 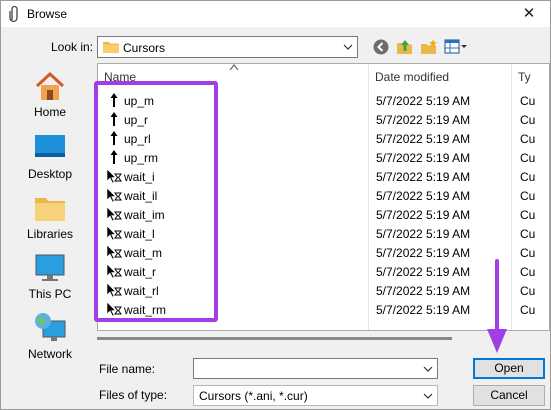 I want to click on places-bar: Home Desktop Libraries This PC Network, so click(x=50, y=224).